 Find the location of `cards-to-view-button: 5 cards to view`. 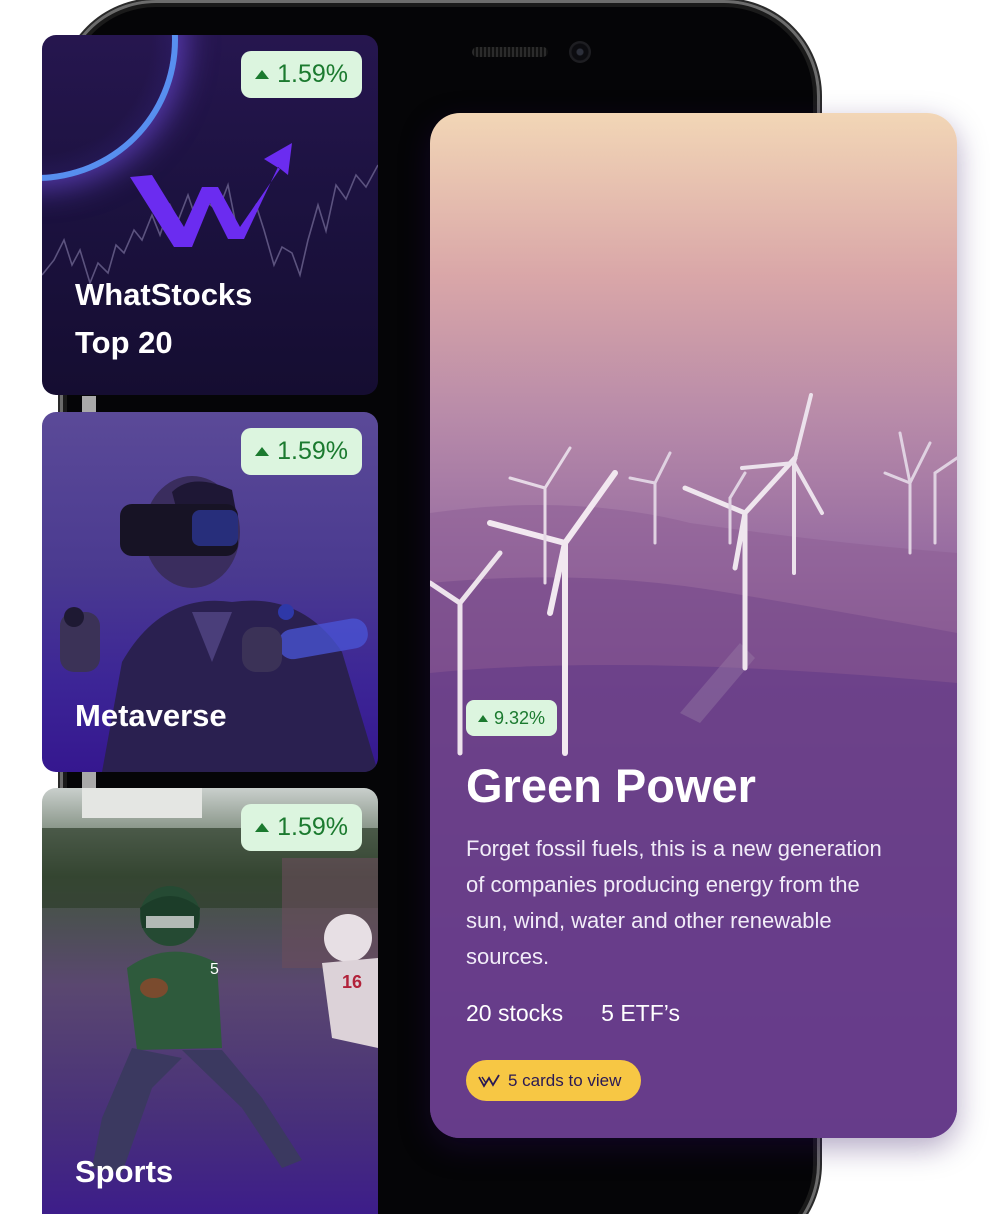

cards-to-view-button: 5 cards to view is located at coordinates (554, 1080).